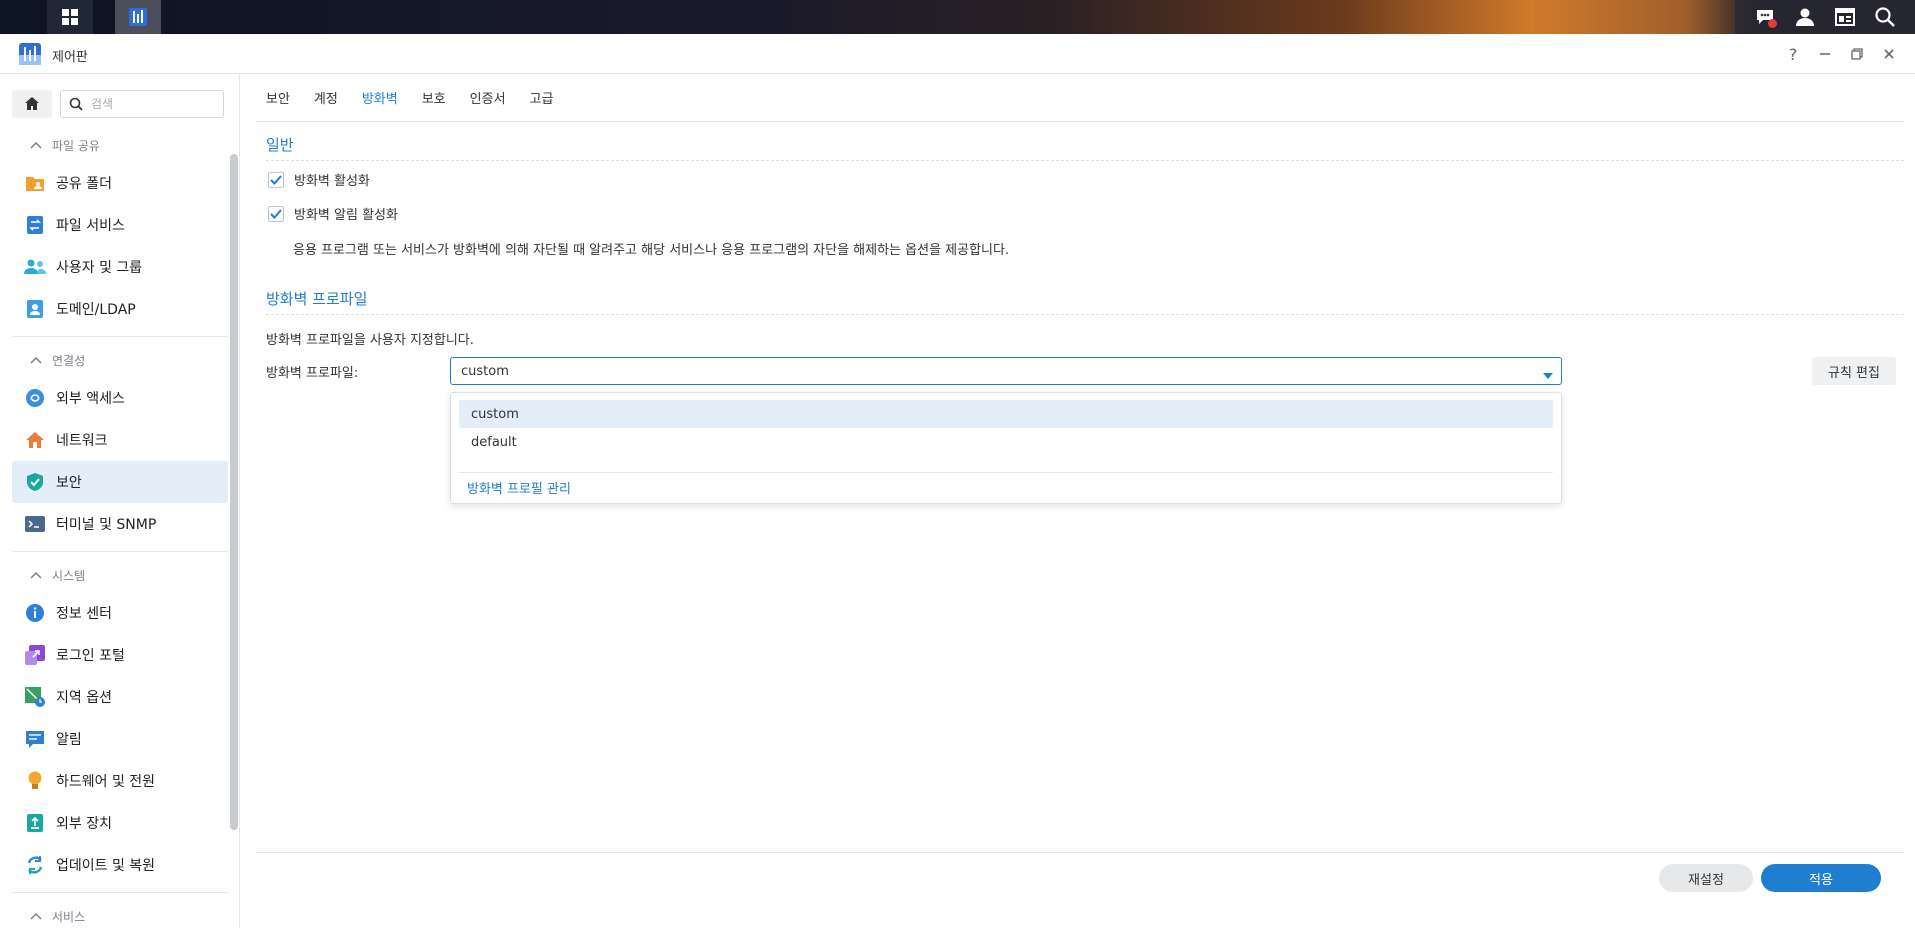 This screenshot has height=928, width=1915. Describe the element at coordinates (35, 823) in the screenshot. I see `external-device-icon` at that location.